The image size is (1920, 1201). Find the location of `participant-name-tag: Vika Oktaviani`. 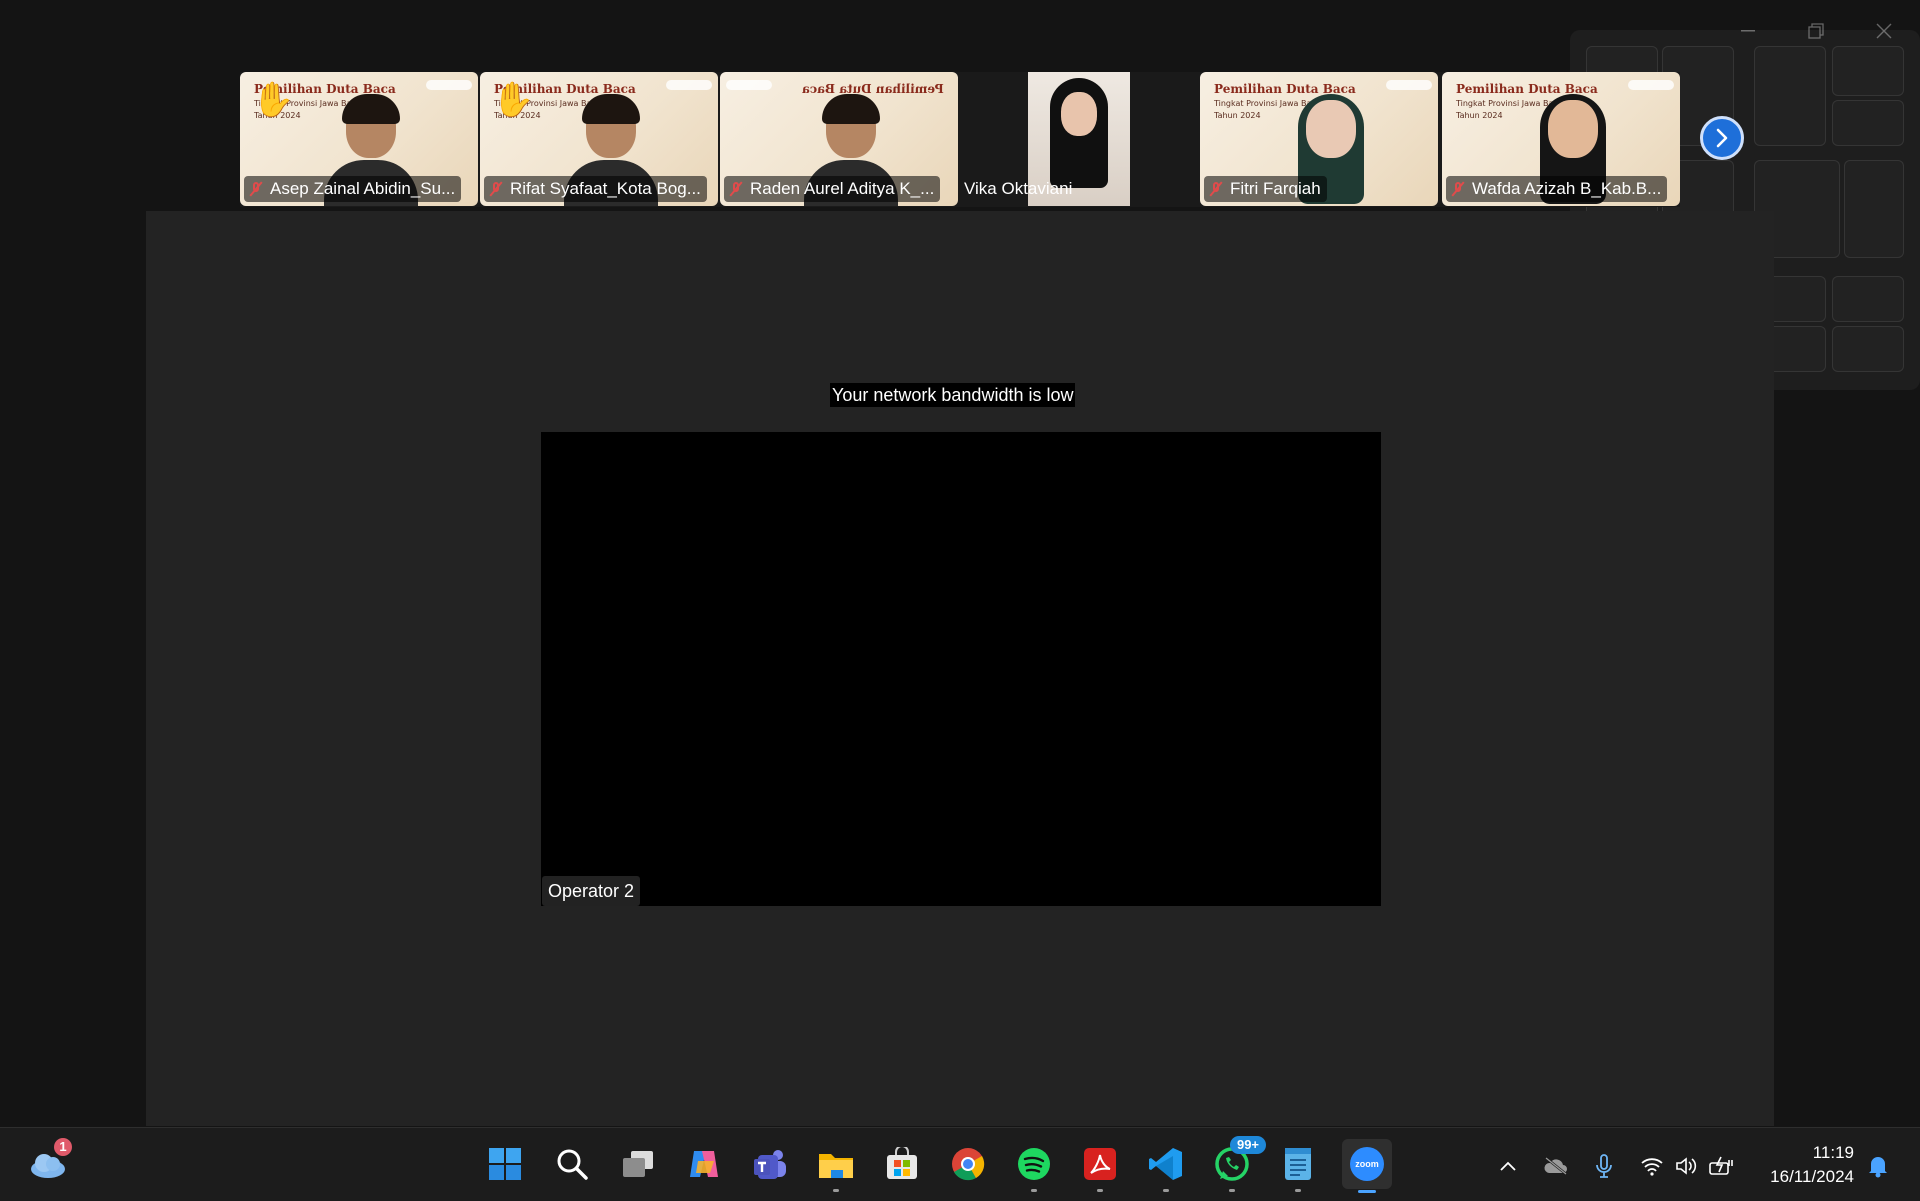

participant-name-tag: Vika Oktaviani is located at coordinates (1019, 189).